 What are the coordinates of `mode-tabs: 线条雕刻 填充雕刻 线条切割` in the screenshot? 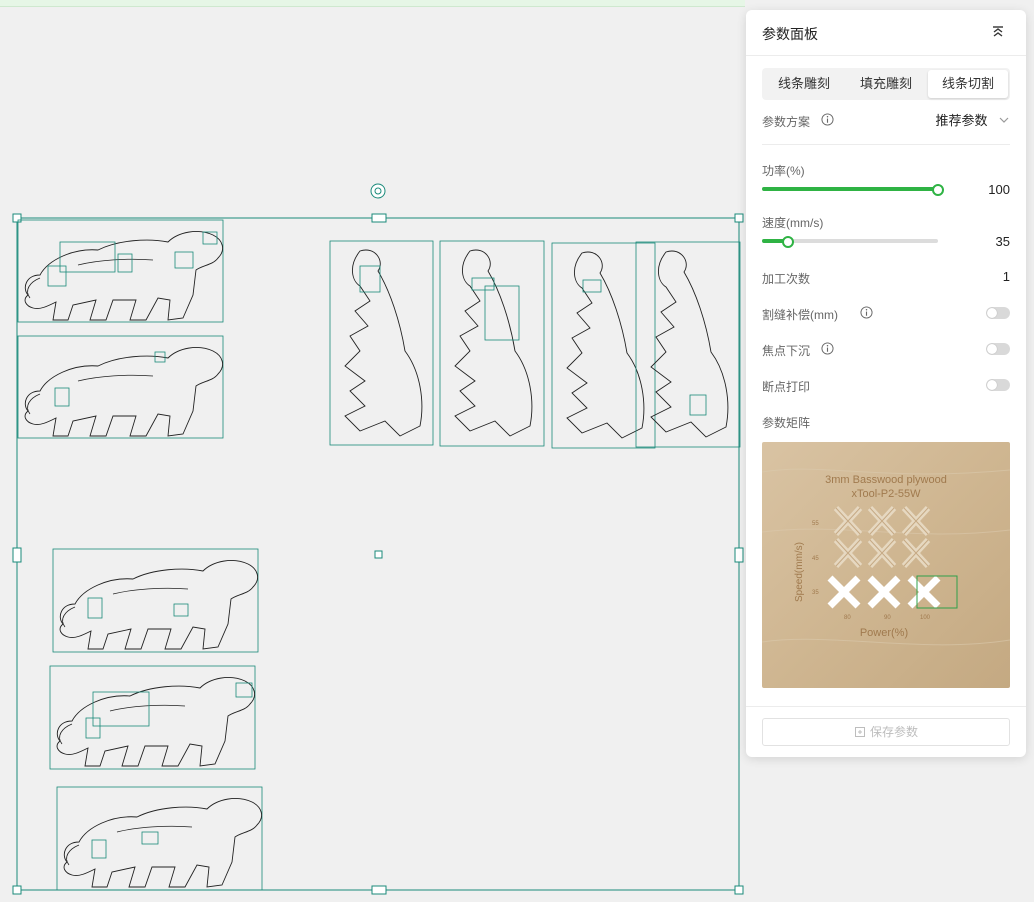 It's located at (886, 84).